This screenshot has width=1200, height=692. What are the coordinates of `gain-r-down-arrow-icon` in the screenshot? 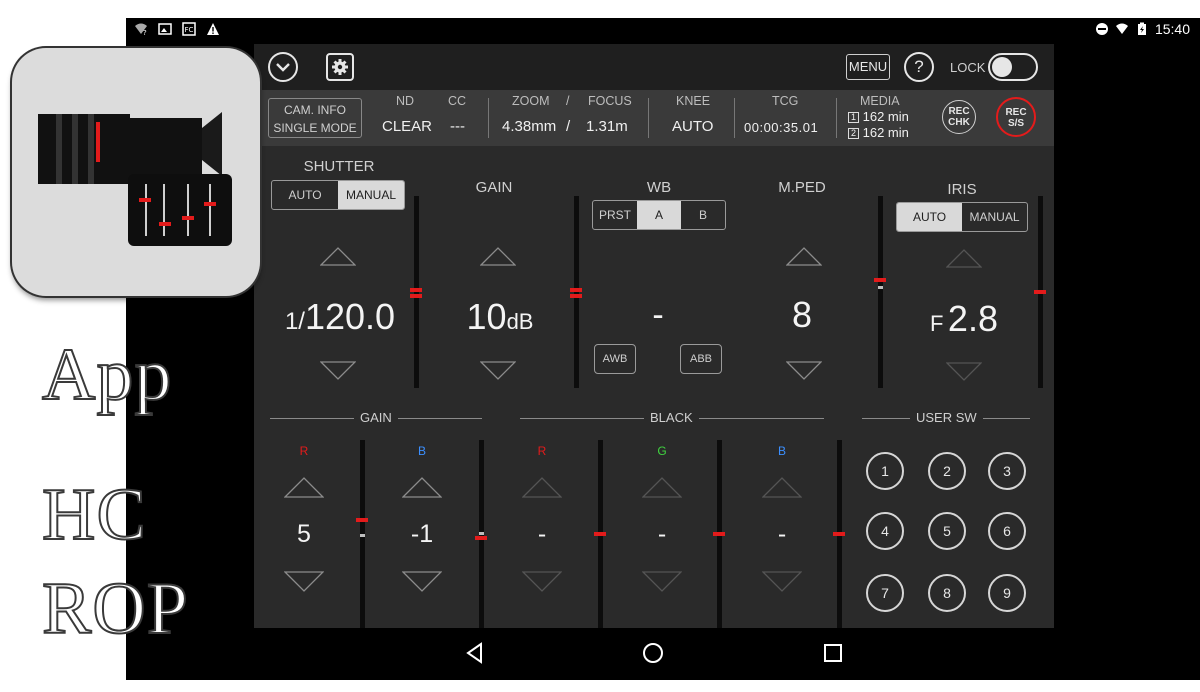 It's located at (304, 582).